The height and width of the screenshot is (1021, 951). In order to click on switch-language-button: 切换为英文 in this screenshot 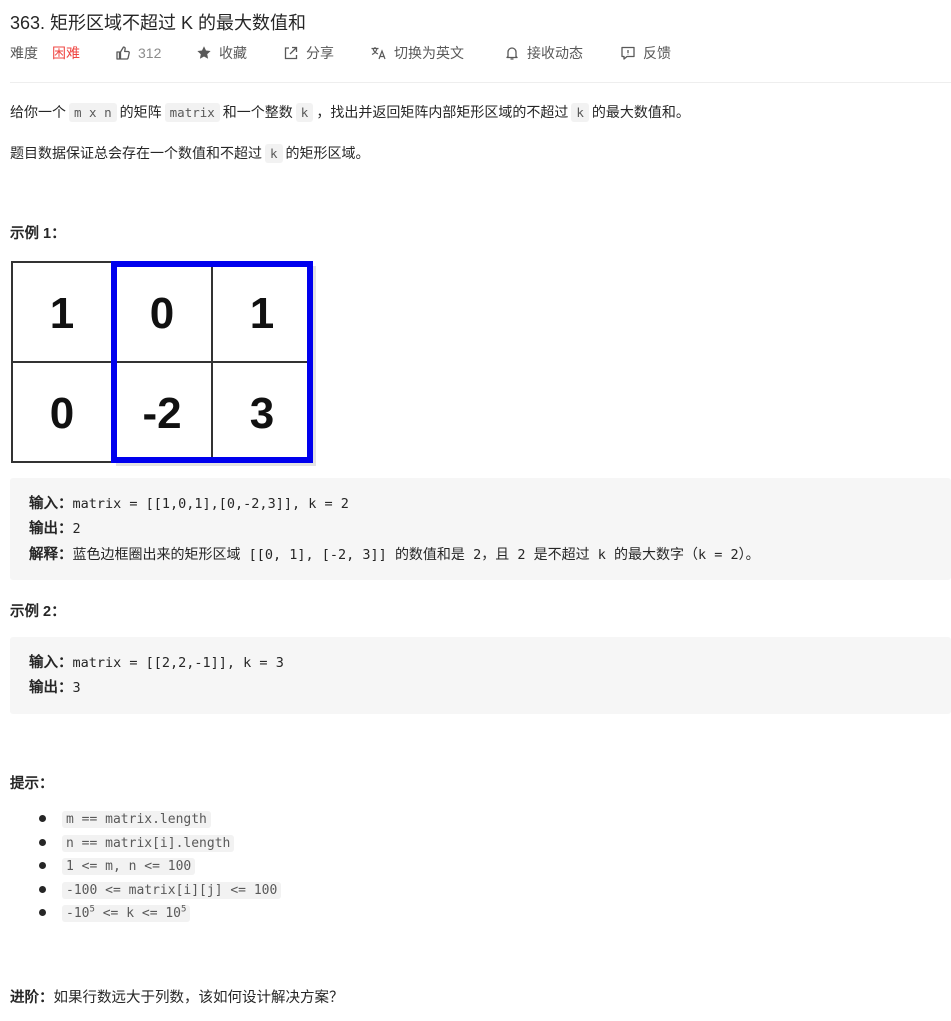, I will do `click(417, 53)`.